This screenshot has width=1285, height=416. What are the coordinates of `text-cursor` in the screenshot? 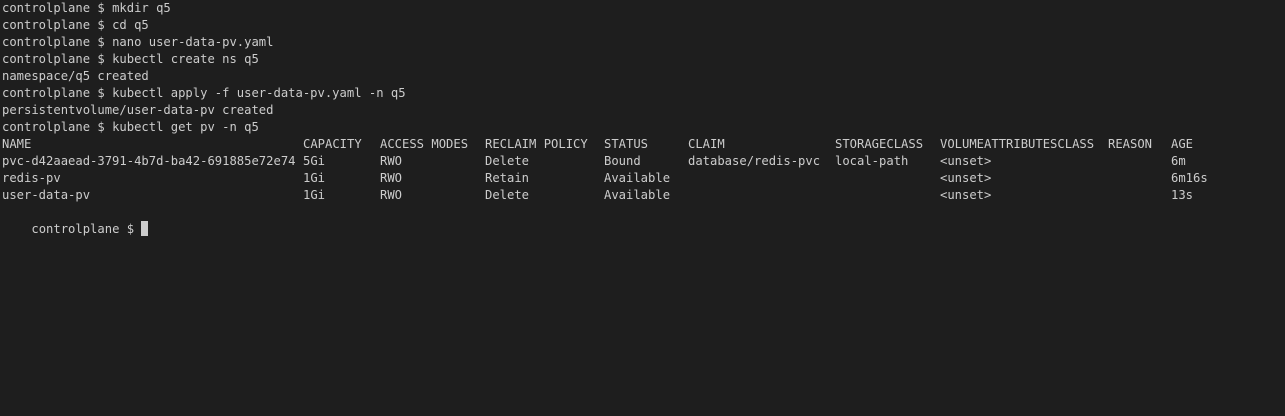 It's located at (145, 228).